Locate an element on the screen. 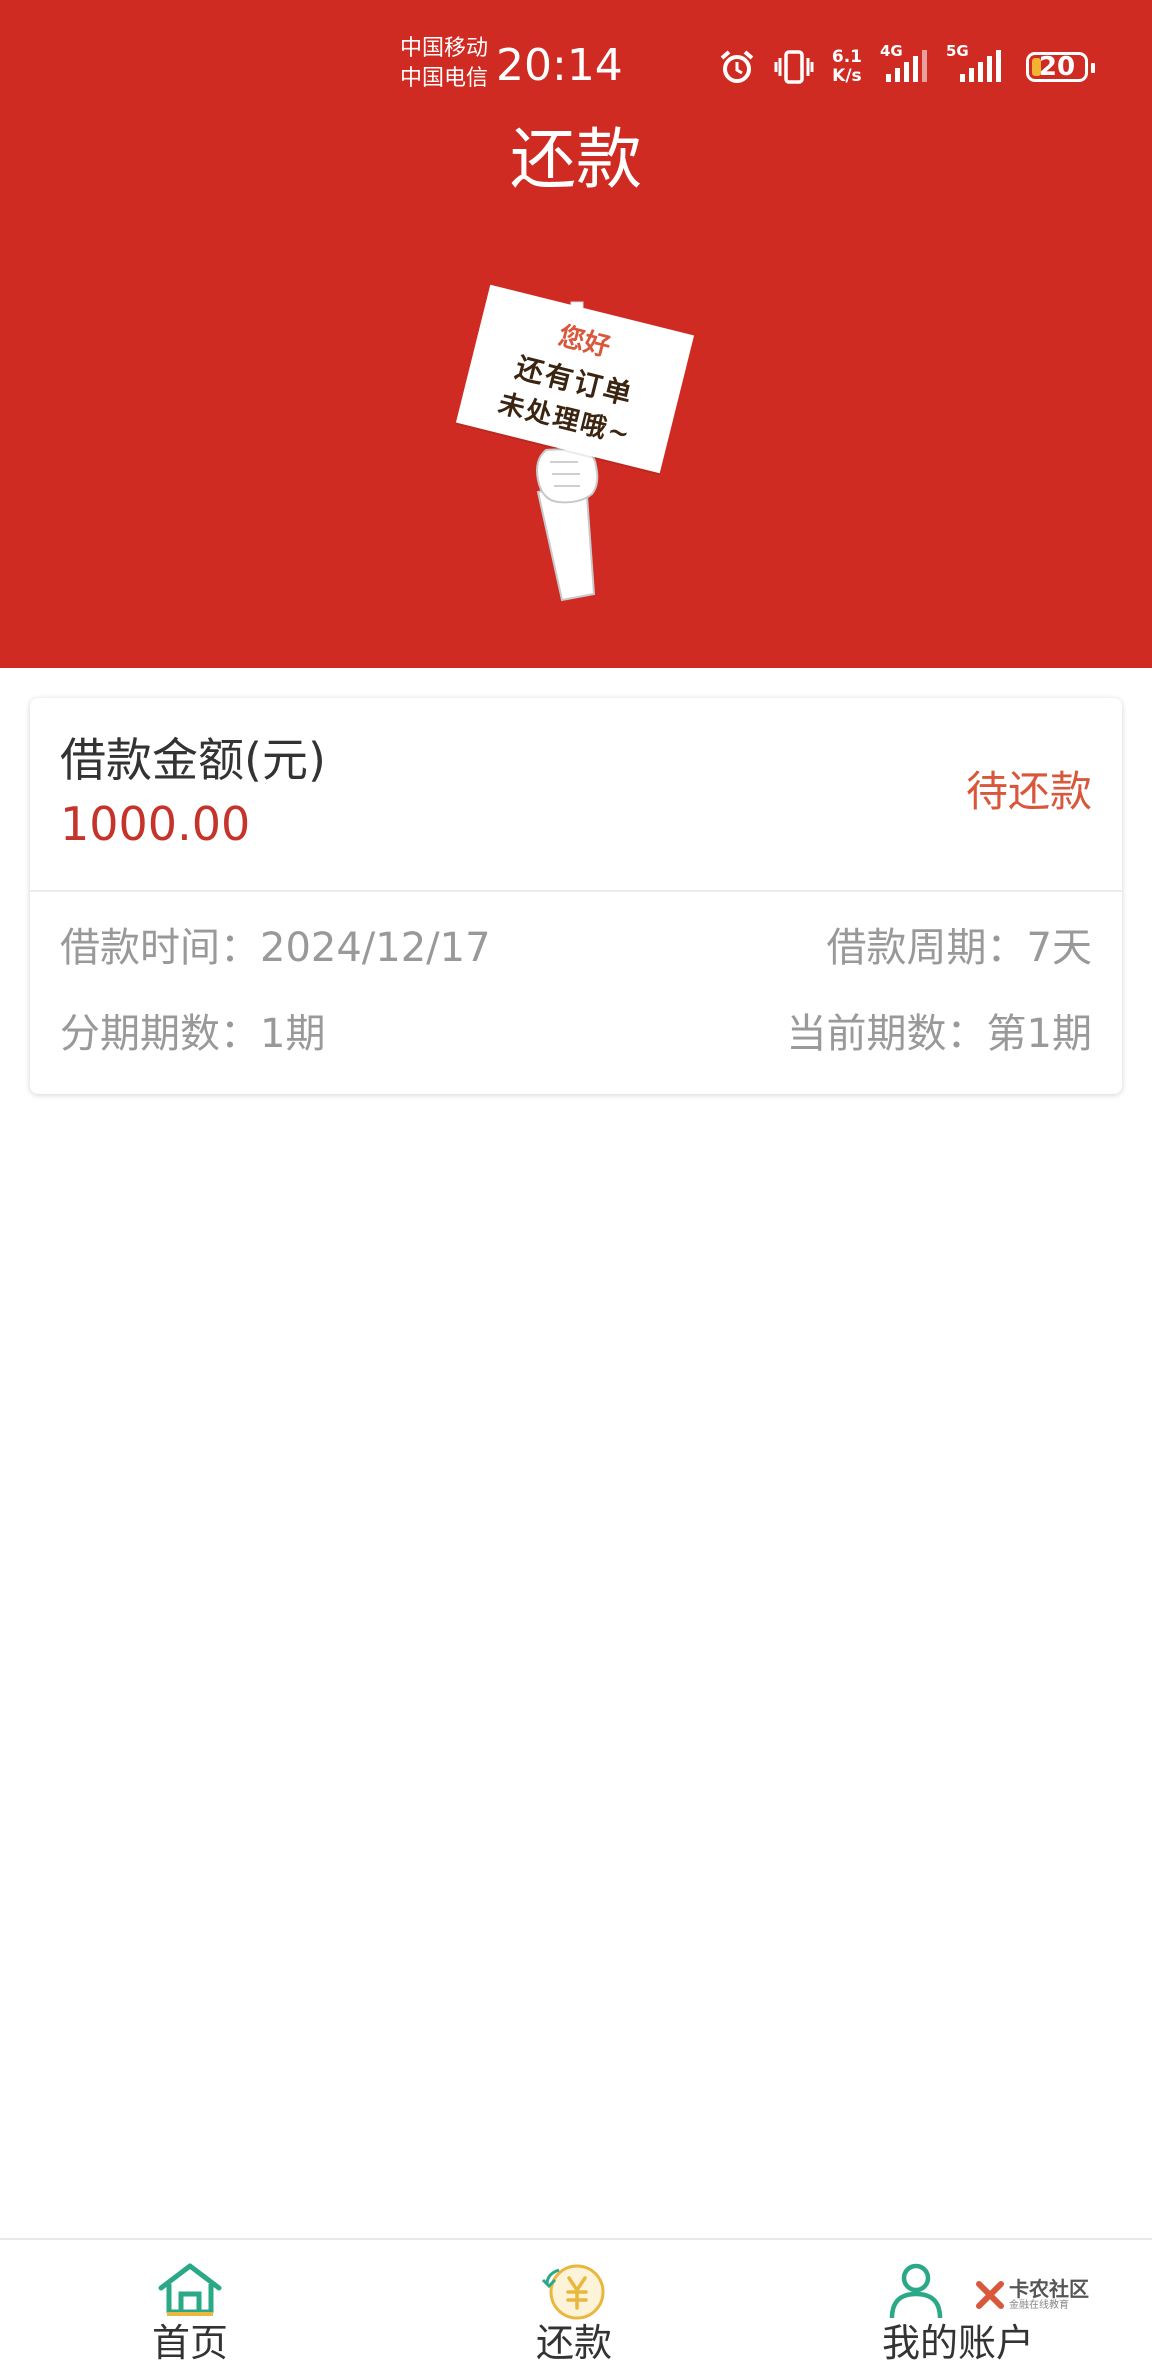 The width and height of the screenshot is (1152, 2376). signal-5g-icon: 5G is located at coordinates (977, 64).